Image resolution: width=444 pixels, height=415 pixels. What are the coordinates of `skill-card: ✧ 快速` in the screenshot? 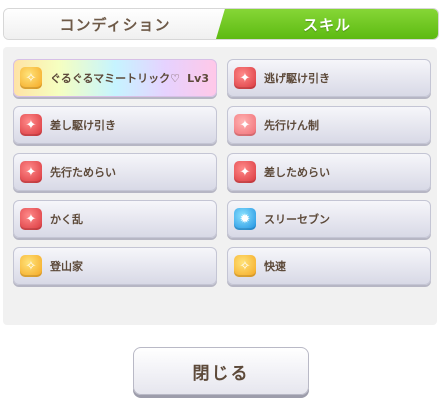 It's located at (329, 266).